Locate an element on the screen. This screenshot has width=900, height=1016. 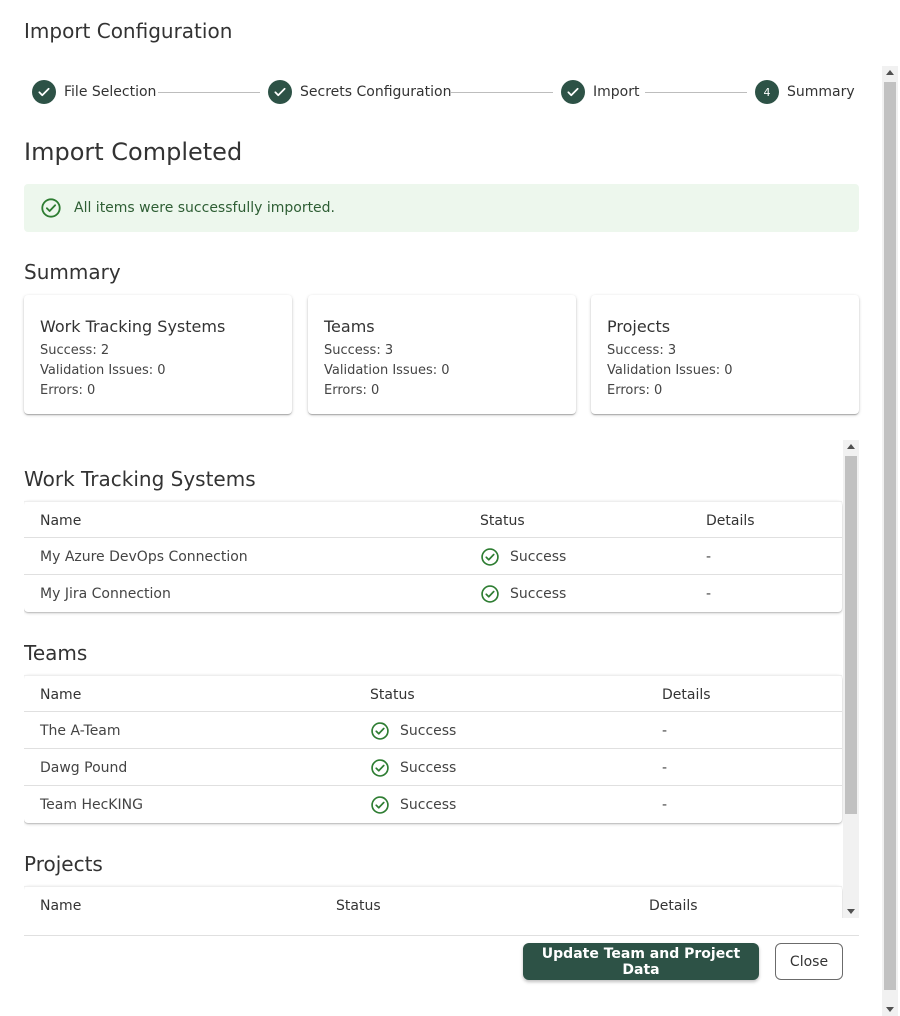
step-file-selection: File Selection is located at coordinates (94, 92).